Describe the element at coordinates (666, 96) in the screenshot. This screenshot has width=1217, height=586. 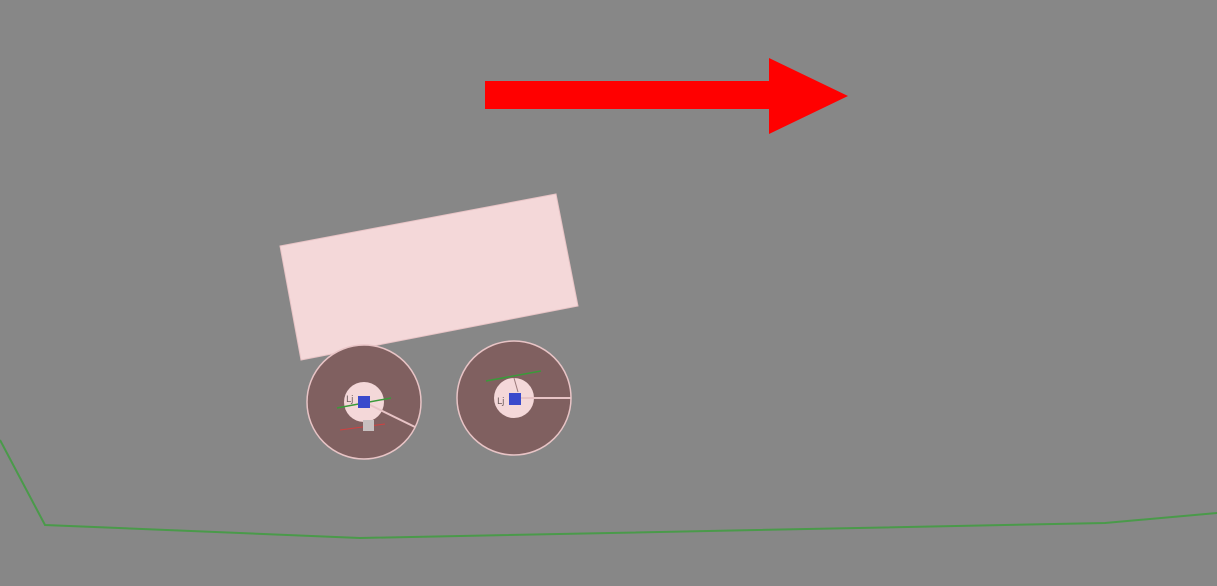
I see `direction-arrow` at that location.